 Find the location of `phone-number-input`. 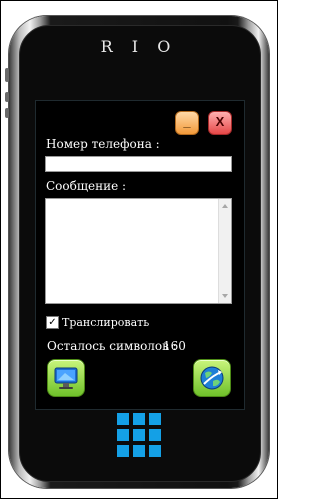

phone-number-input is located at coordinates (138, 164).